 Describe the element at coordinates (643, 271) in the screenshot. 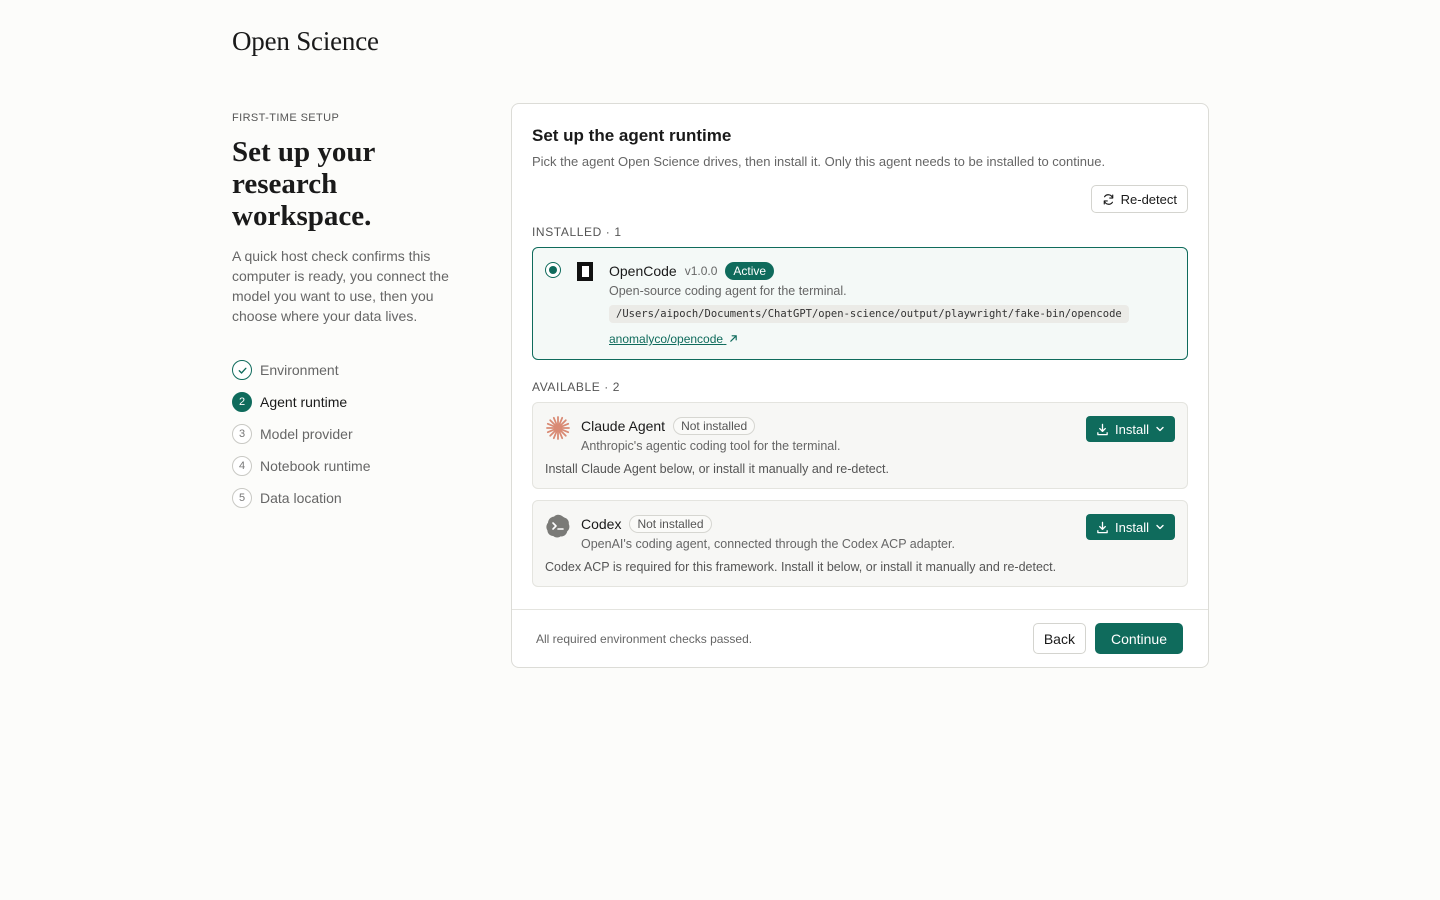

I see `agent-name: OpenCode` at that location.